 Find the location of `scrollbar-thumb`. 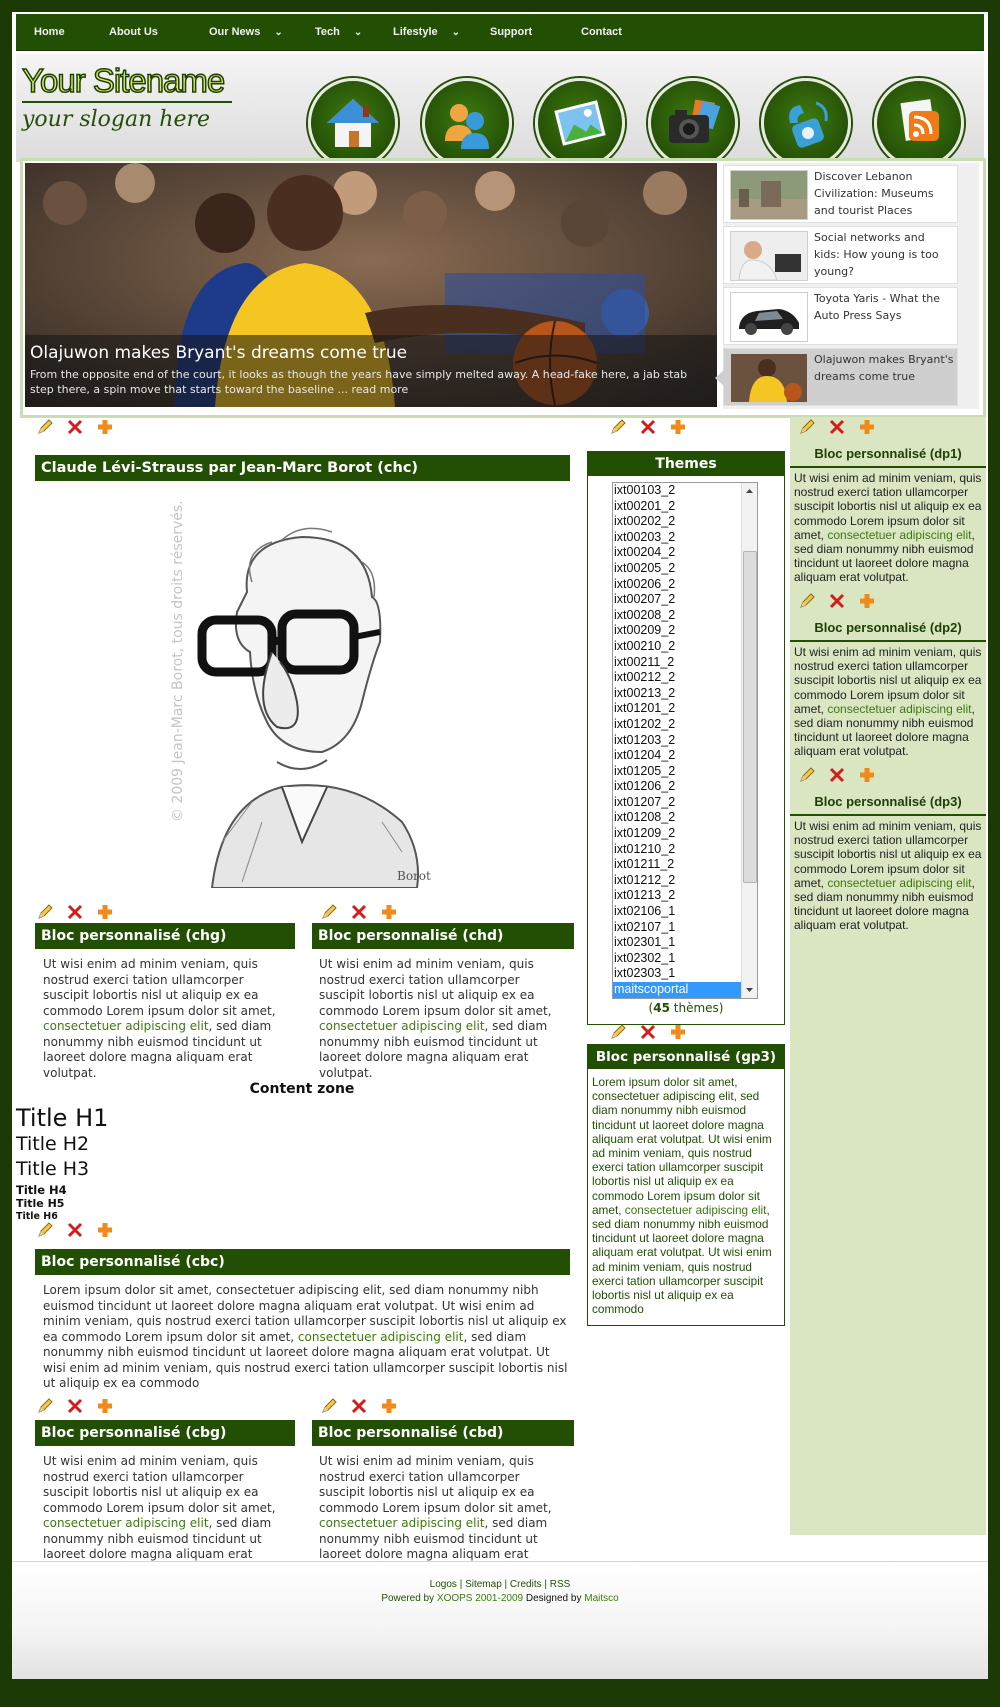

scrollbar-thumb is located at coordinates (750, 717).